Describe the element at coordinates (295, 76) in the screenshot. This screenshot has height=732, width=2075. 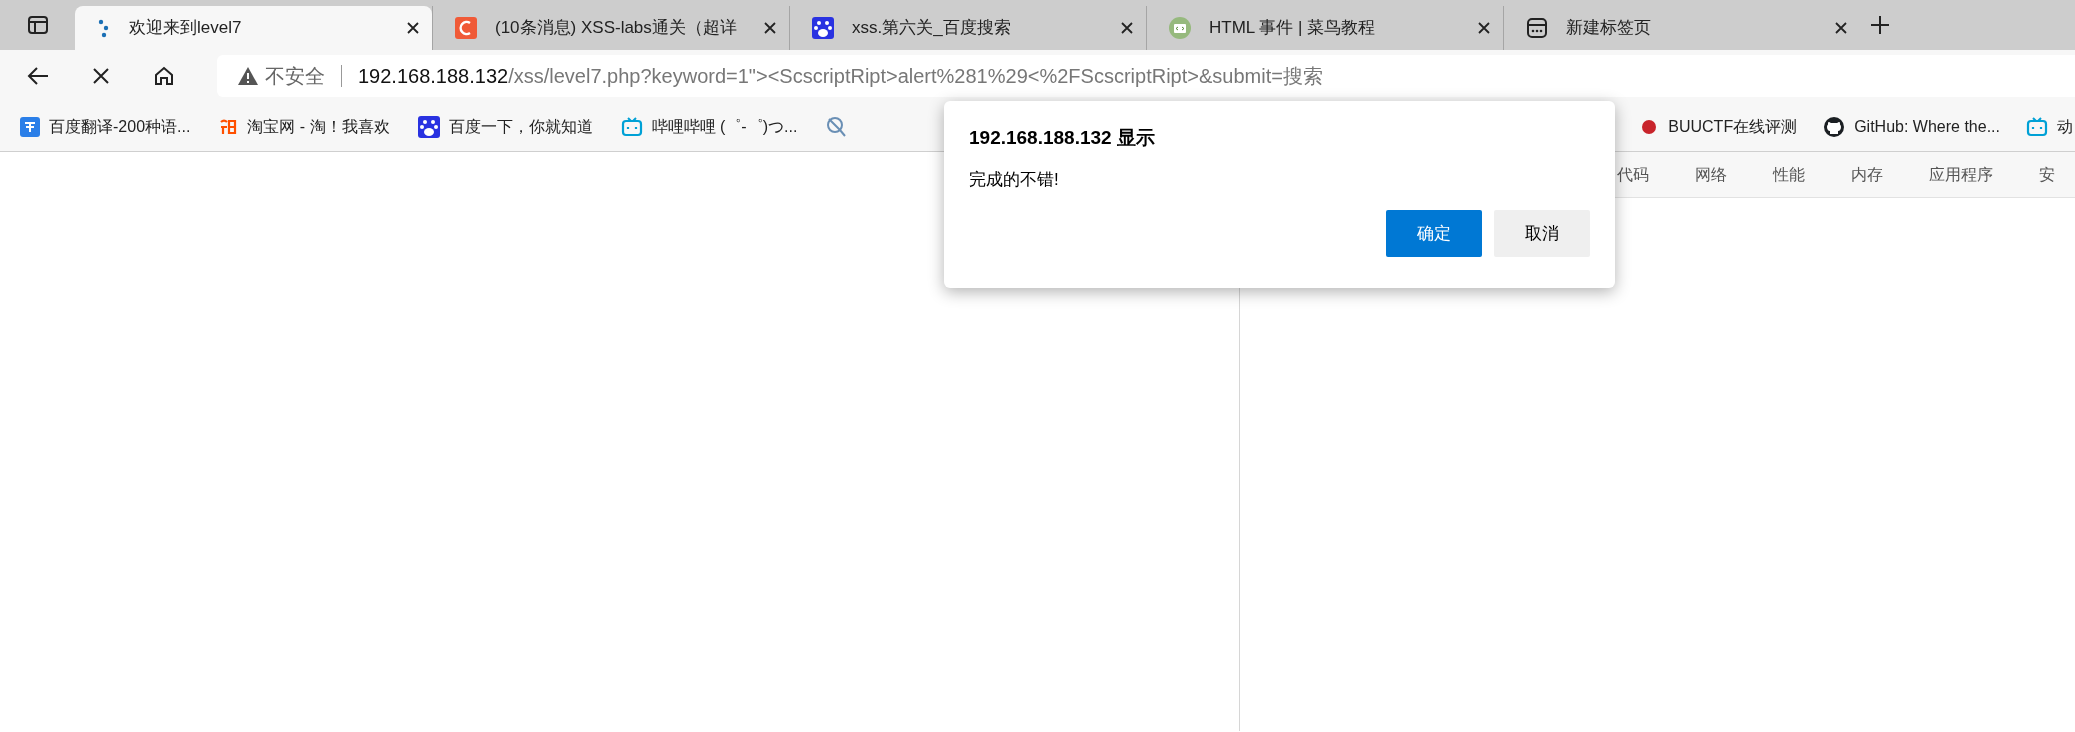
I see `security-label: 不安全` at that location.